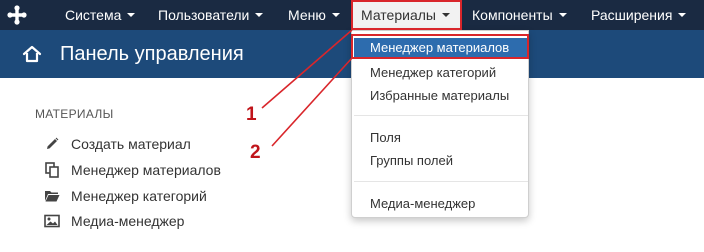 This screenshot has height=252, width=704. Describe the element at coordinates (411, 160) in the screenshot. I see `dropdown-item-field-groups: Группы полей` at that location.